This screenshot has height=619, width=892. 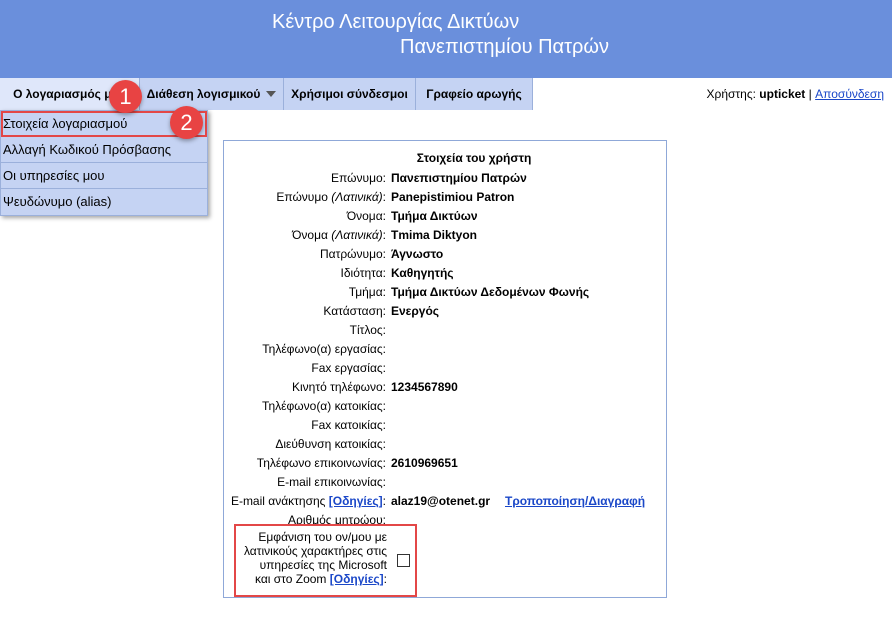 I want to click on username: upticket, so click(x=782, y=94).